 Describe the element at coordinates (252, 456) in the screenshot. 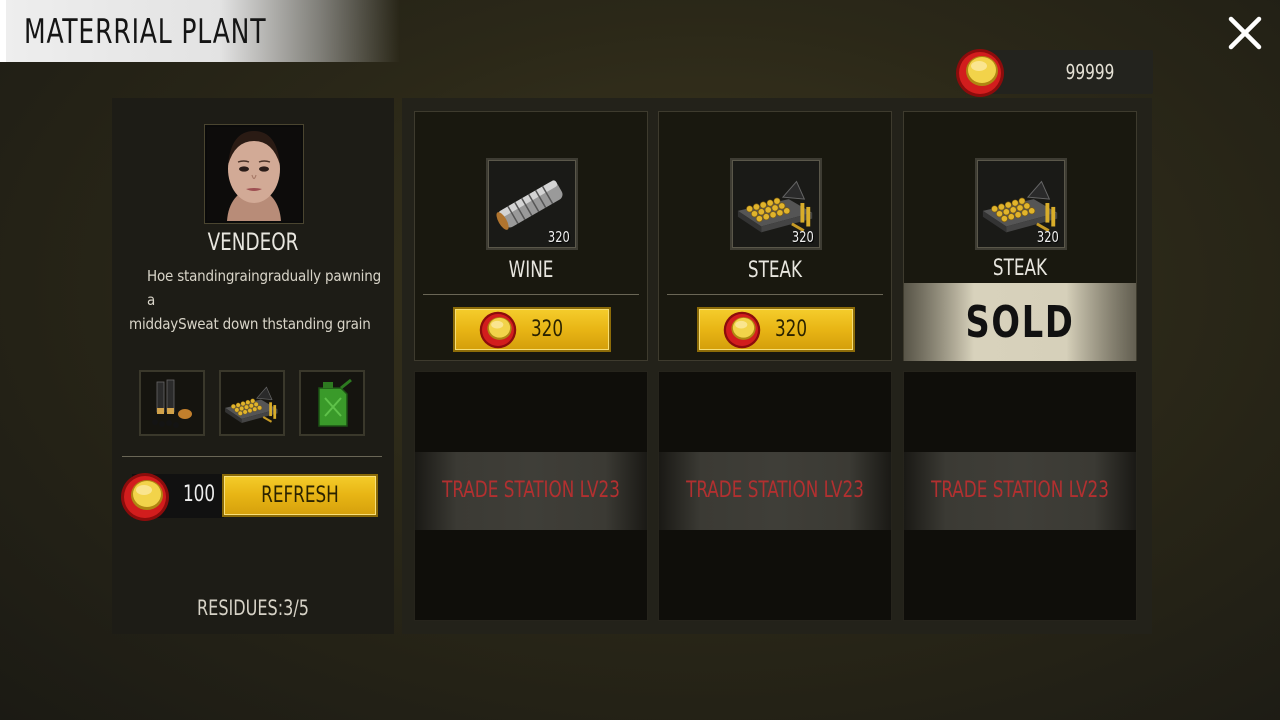

I see `vendor-divider` at that location.